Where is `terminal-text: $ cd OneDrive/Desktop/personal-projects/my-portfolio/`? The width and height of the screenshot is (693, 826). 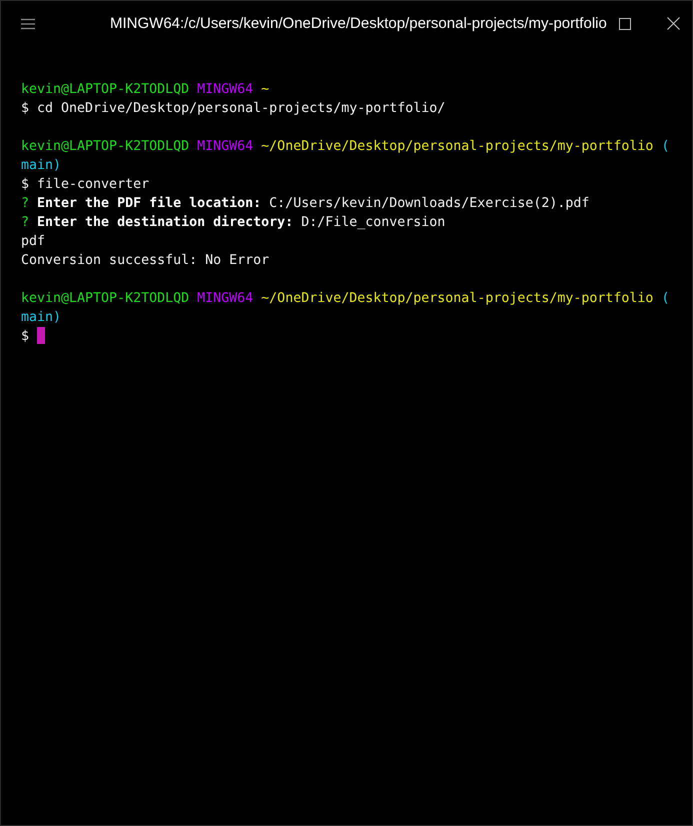
terminal-text: $ cd OneDrive/Desktop/personal-projects/my-portfolio/ is located at coordinates (233, 108).